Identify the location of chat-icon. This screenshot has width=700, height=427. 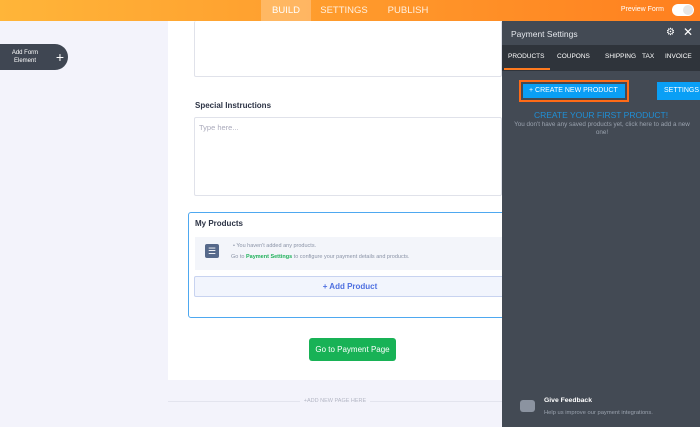
(527, 406).